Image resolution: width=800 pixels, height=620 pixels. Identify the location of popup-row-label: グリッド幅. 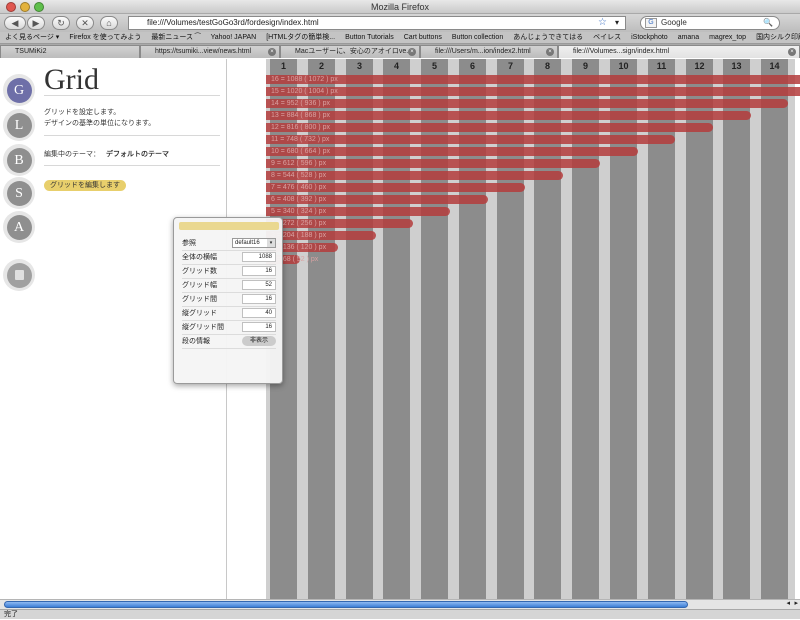
(199, 285).